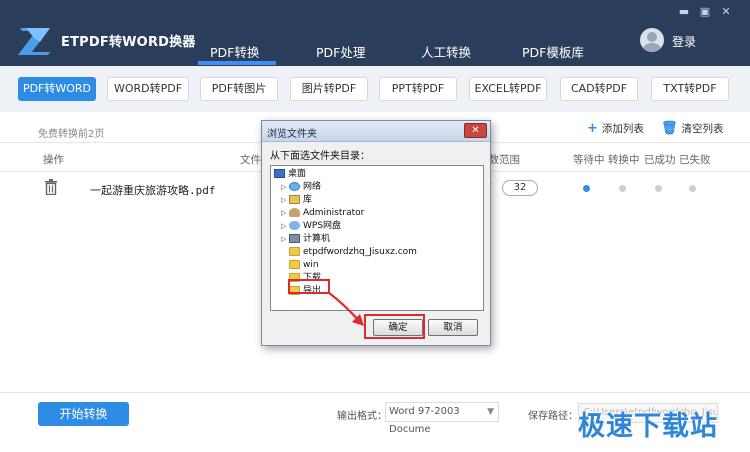 The width and height of the screenshot is (750, 452). Describe the element at coordinates (622, 129) in the screenshot. I see `add-list-label: 添加列表` at that location.